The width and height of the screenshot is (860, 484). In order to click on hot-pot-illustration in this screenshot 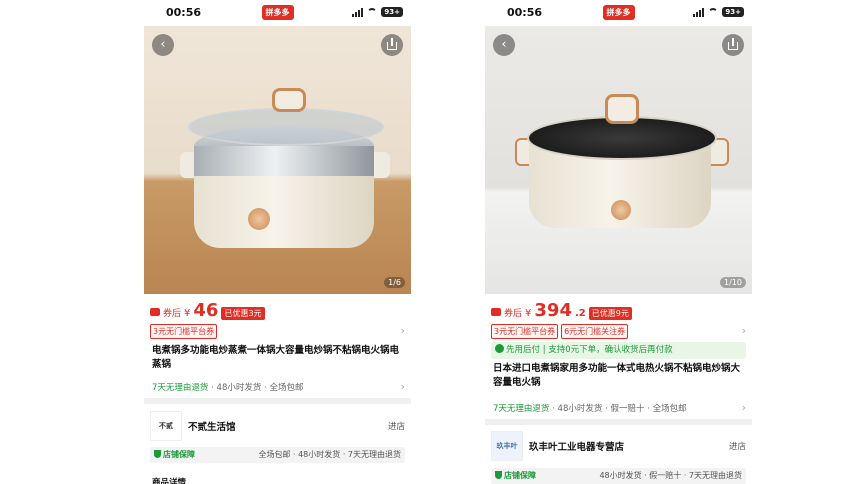, I will do `click(622, 168)`.